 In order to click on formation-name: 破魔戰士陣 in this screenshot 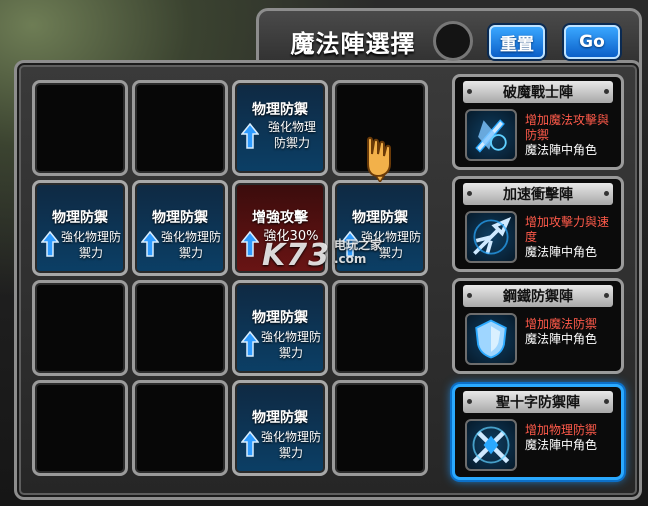, I will do `click(538, 92)`.